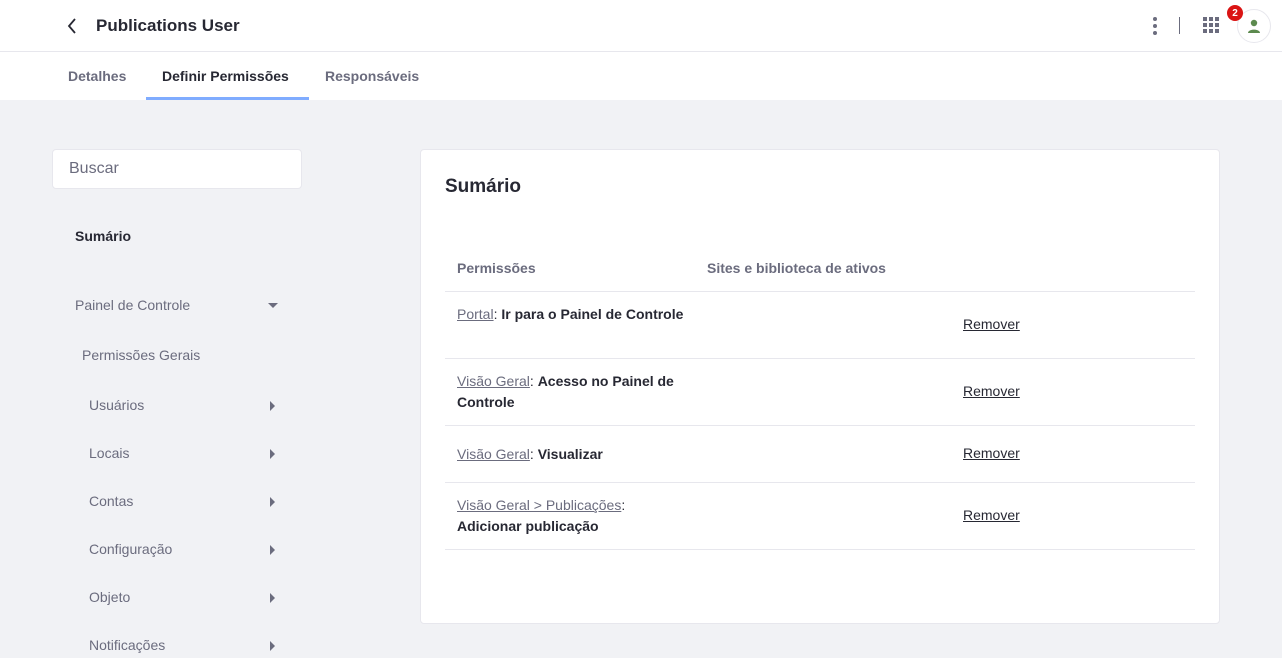  I want to click on caret-down-icon, so click(273, 305).